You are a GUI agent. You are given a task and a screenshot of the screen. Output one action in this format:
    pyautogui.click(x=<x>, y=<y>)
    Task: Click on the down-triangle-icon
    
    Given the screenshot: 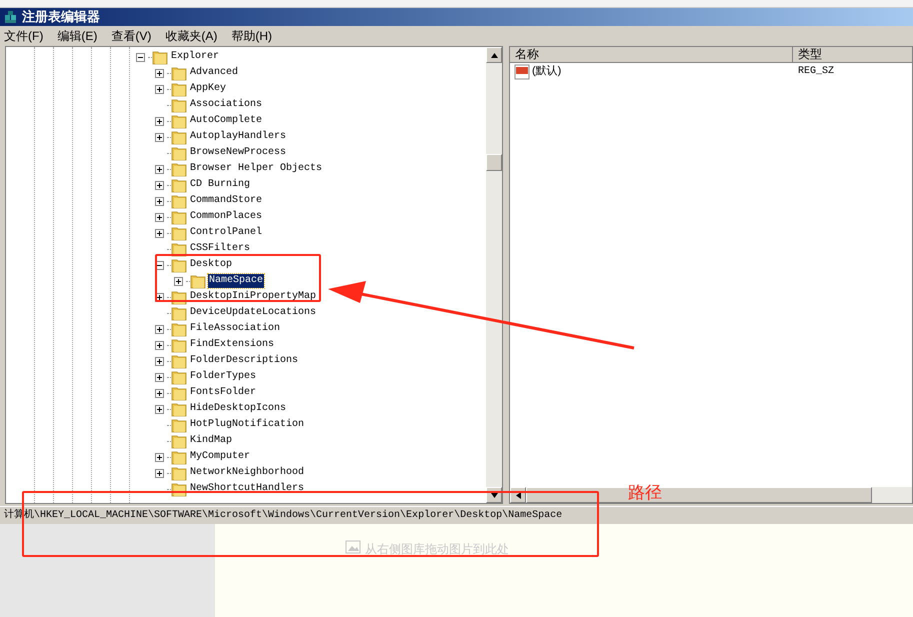 What is the action you would take?
    pyautogui.click(x=494, y=495)
    